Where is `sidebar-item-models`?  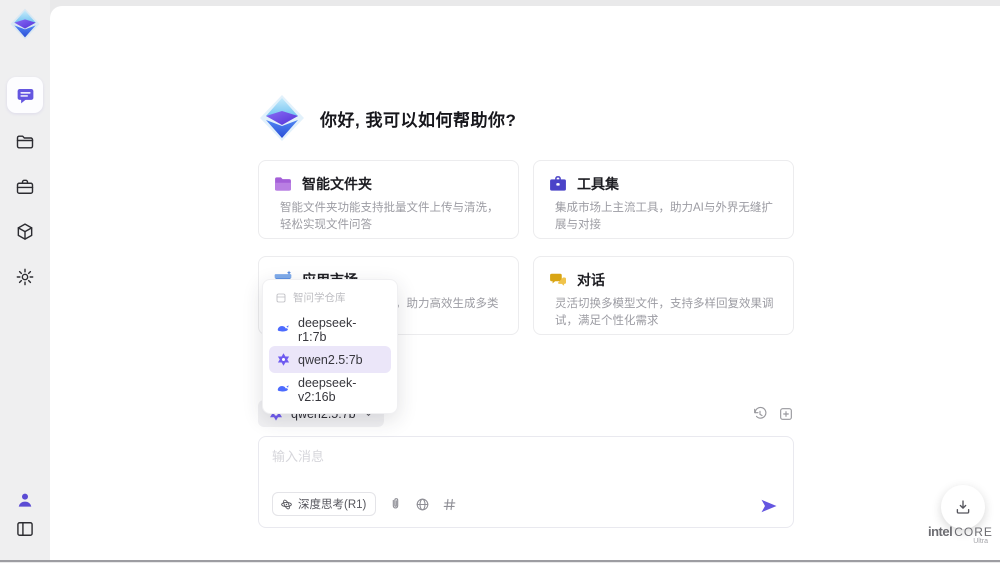
sidebar-item-models is located at coordinates (25, 232).